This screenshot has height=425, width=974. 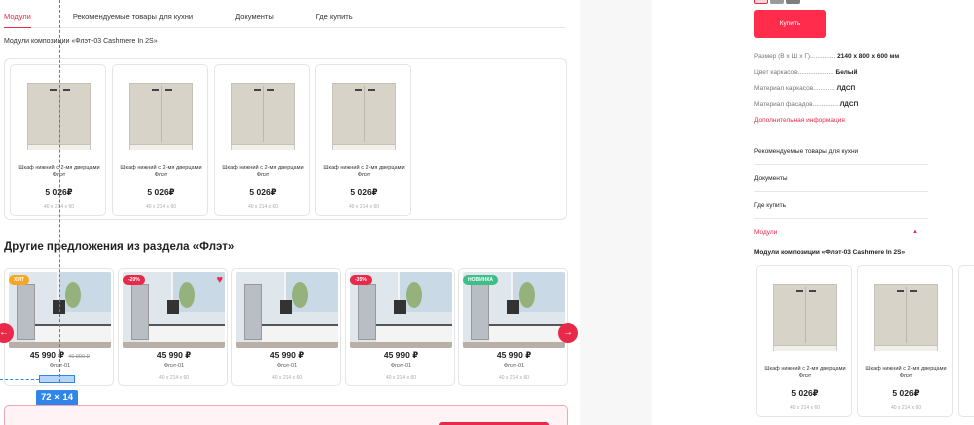 I want to click on discount-badge: -35%, so click(x=361, y=280).